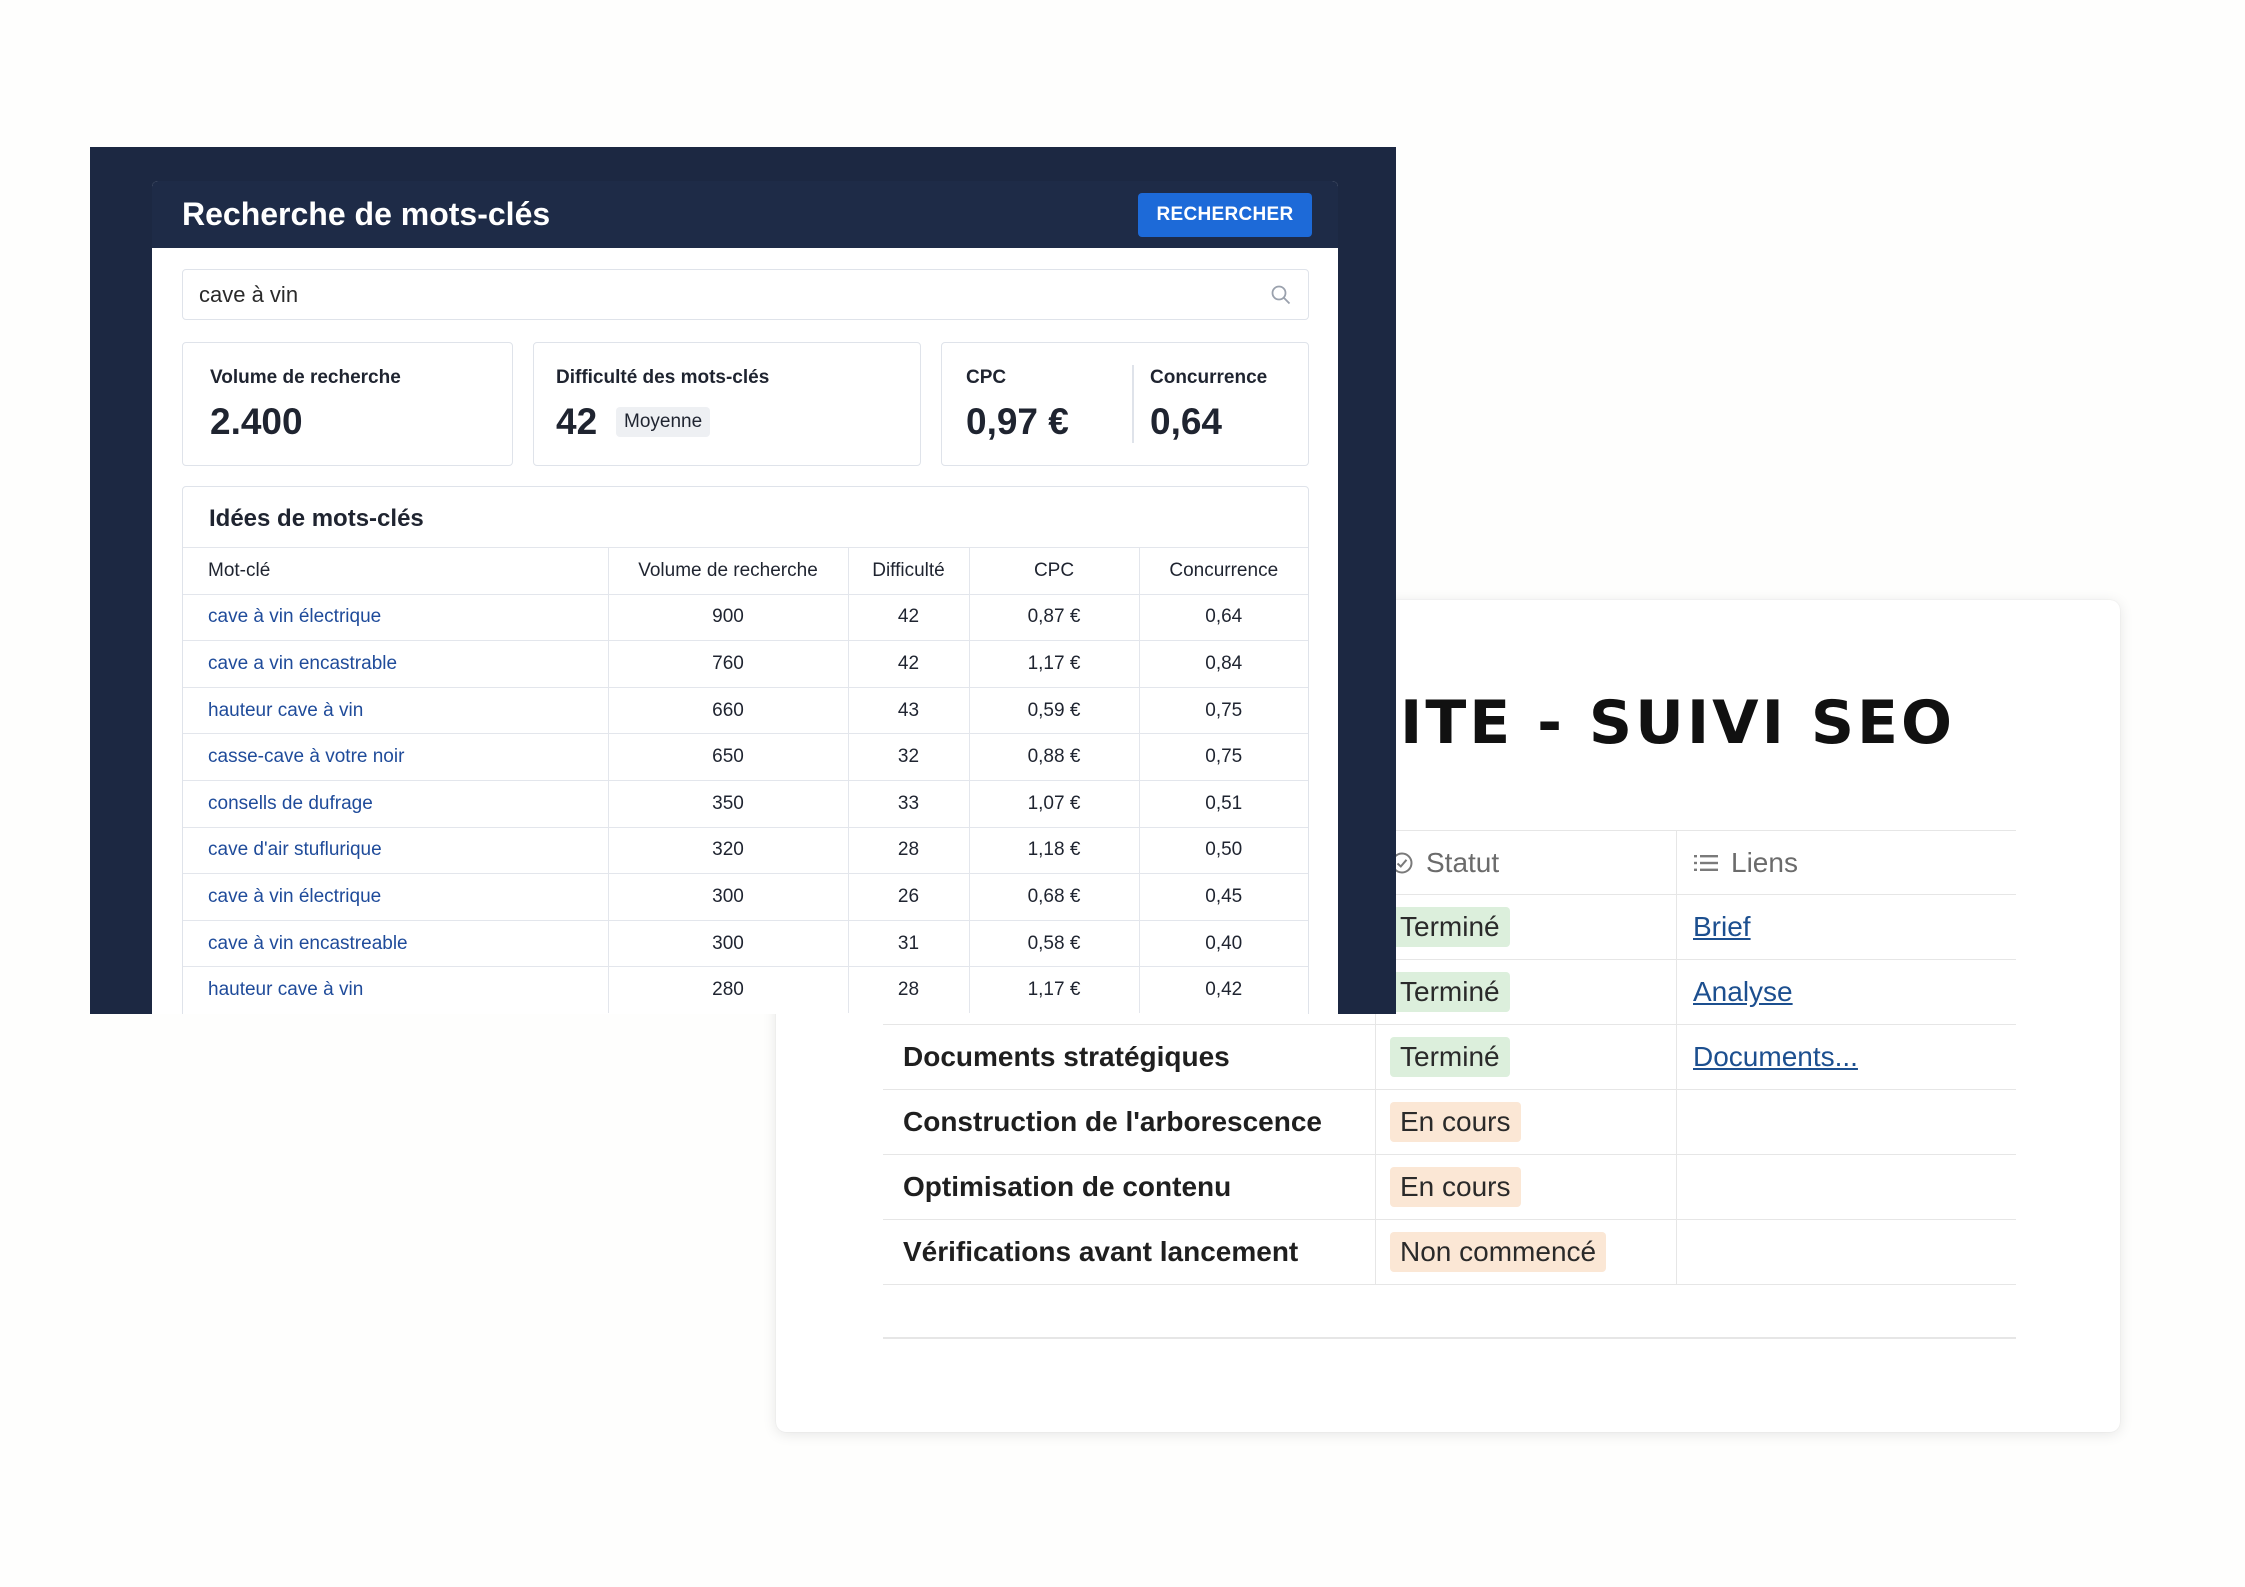 The image size is (2245, 1587). Describe the element at coordinates (663, 422) in the screenshot. I see `difficulty-badge: Moyenne` at that location.